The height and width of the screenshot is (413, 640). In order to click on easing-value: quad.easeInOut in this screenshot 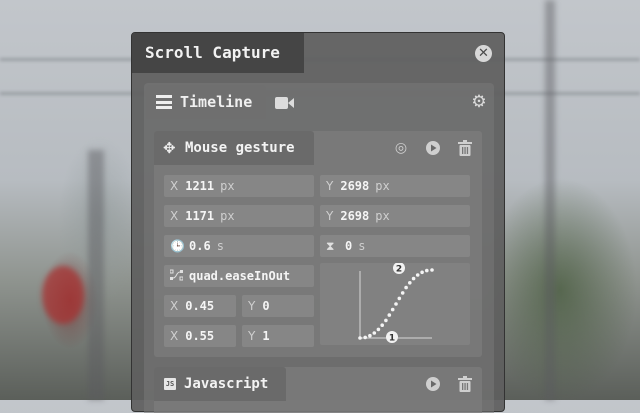, I will do `click(240, 276)`.